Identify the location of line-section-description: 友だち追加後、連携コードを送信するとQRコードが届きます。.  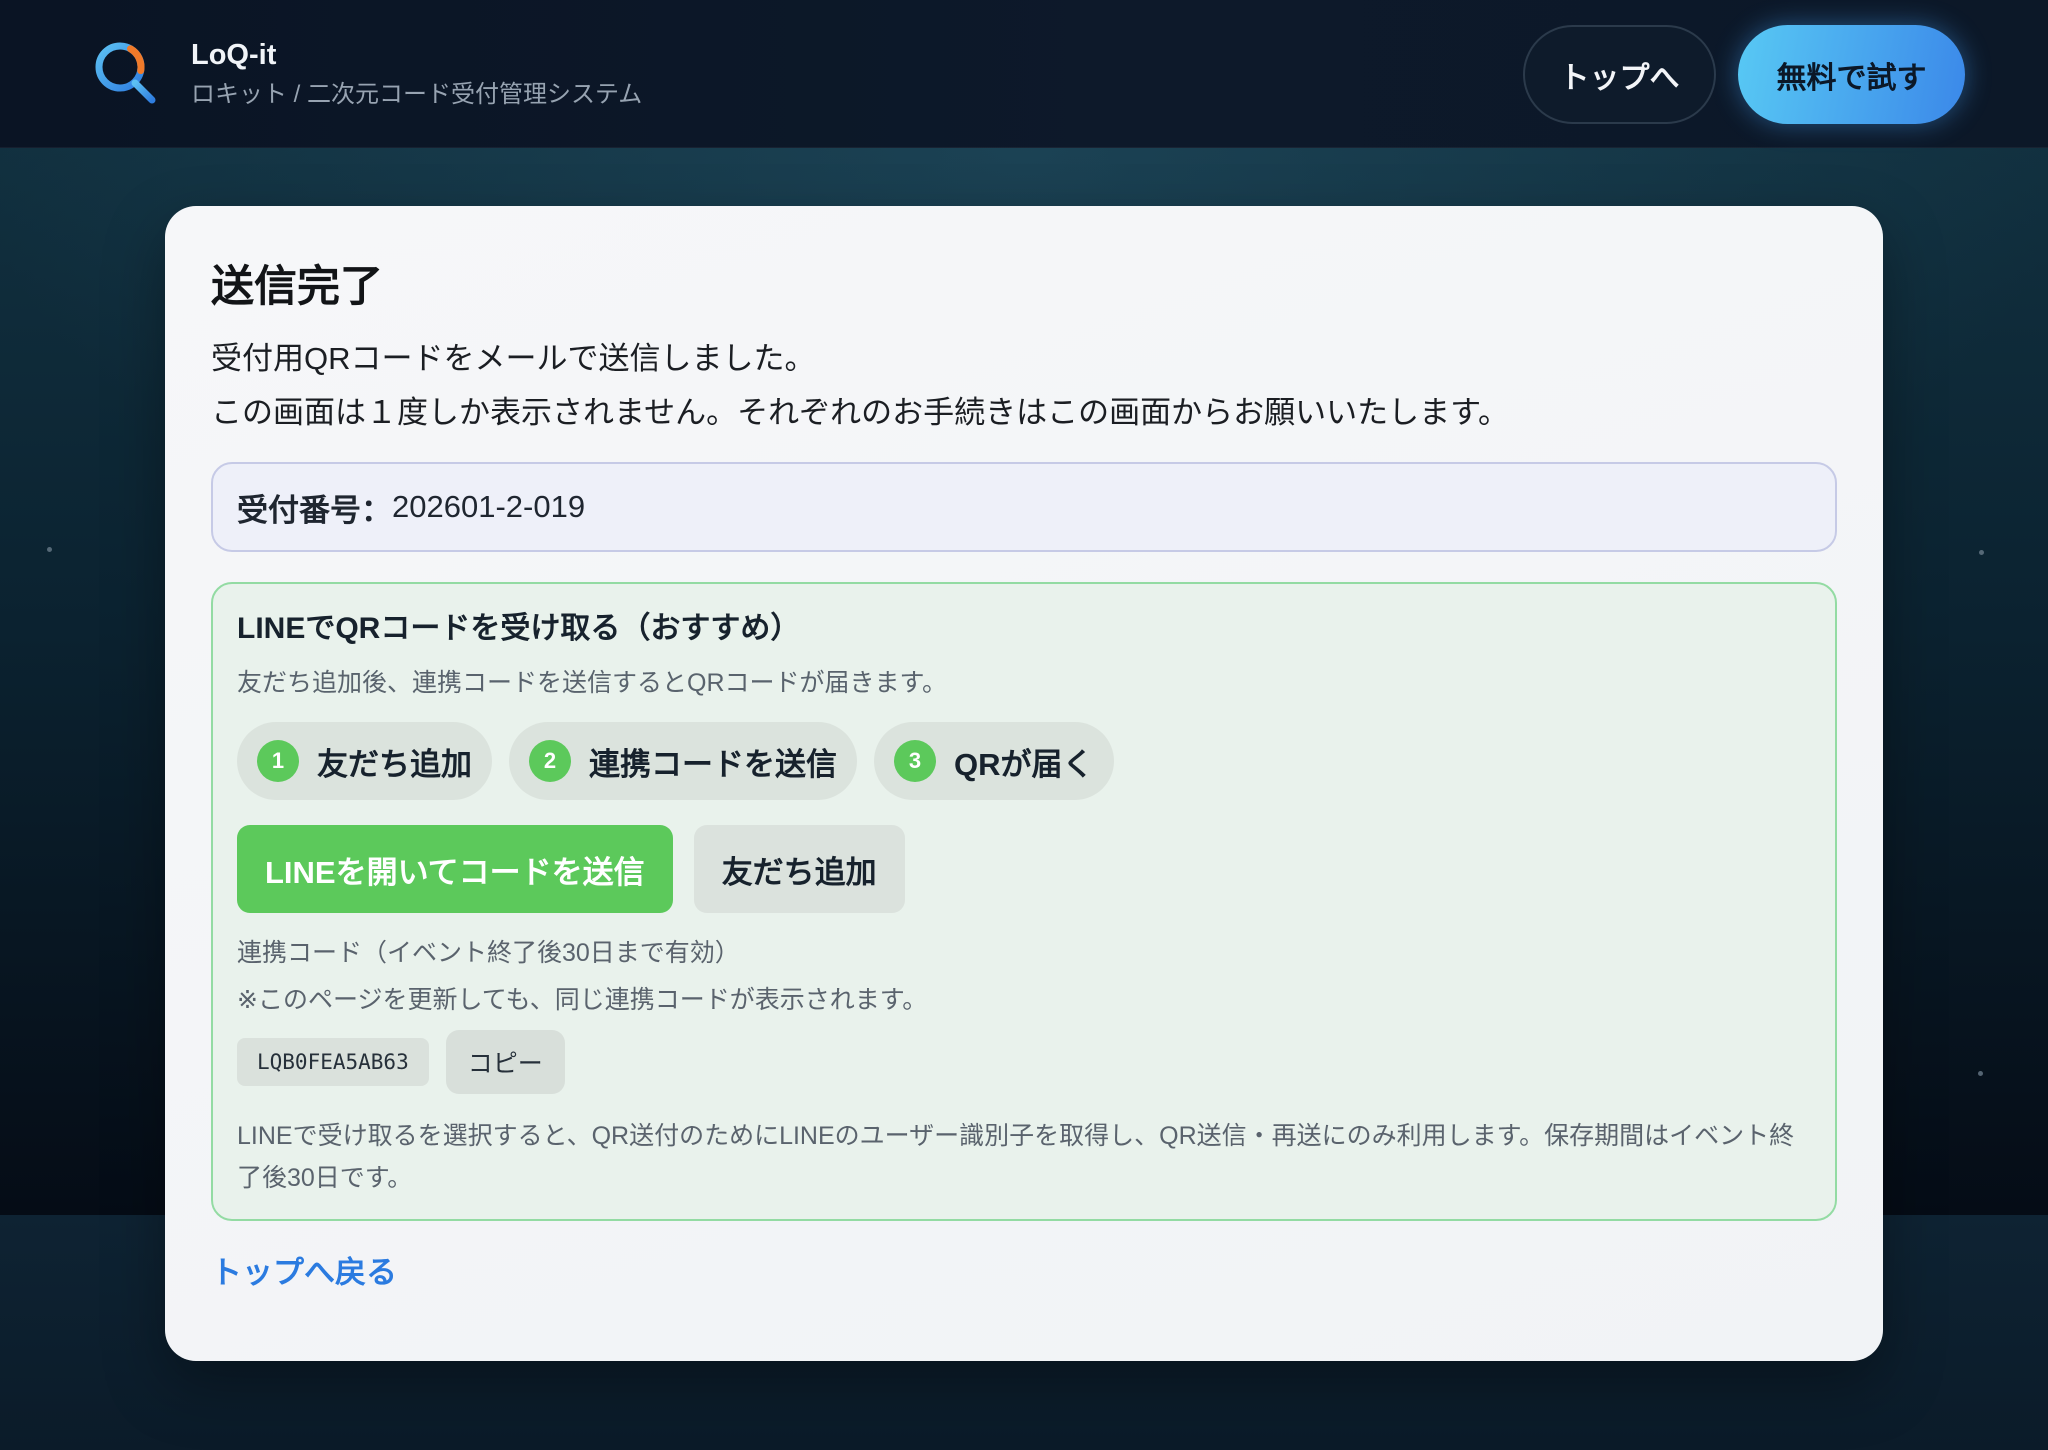
(592, 683).